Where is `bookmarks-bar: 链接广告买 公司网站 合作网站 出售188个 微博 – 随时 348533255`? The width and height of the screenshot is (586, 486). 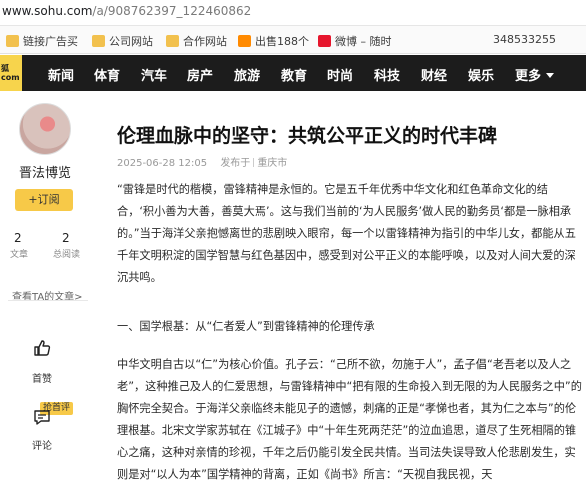
bookmarks-bar: 链接广告买 公司网站 合作网站 出售188个 微博 – 随时 348533255 is located at coordinates (293, 40).